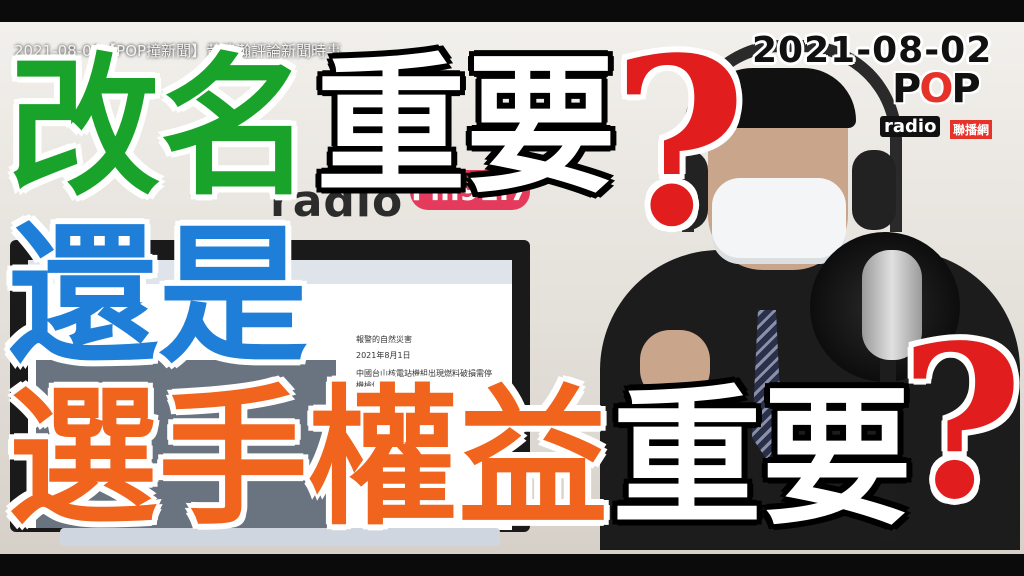 This screenshot has height=576, width=1024. I want to click on pop-logo-p1: P, so click(906, 89).